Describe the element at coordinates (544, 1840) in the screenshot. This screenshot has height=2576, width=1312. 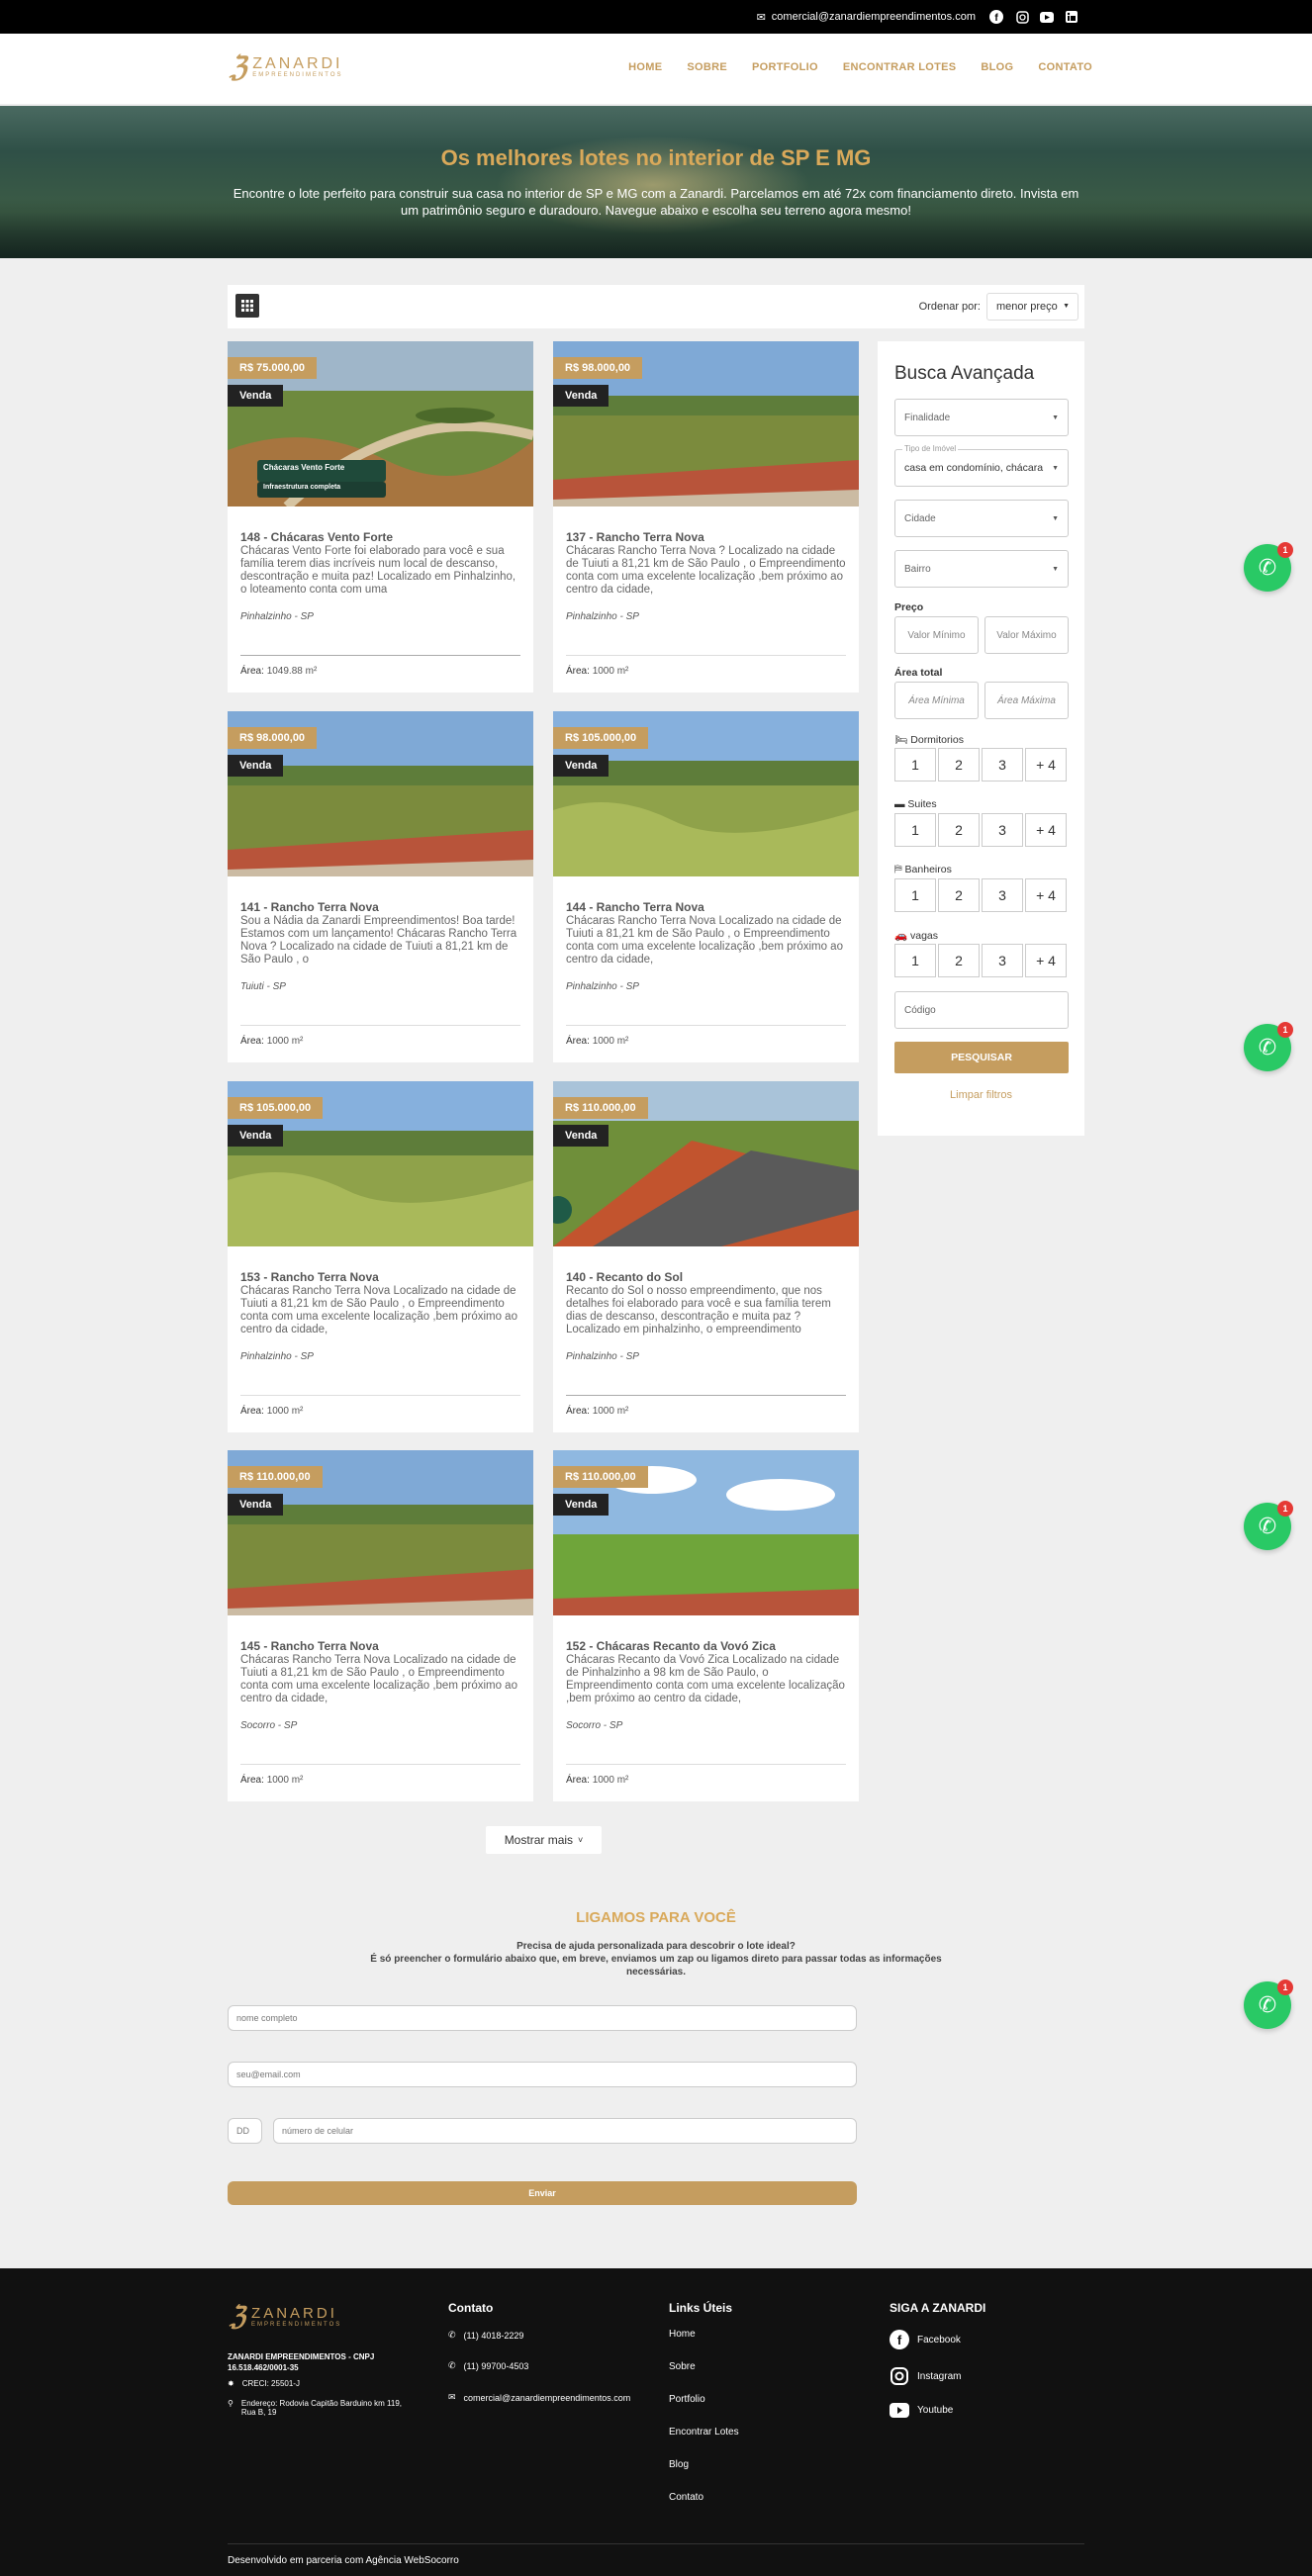
I see `show-more-button: Mostrar mais ˅` at that location.